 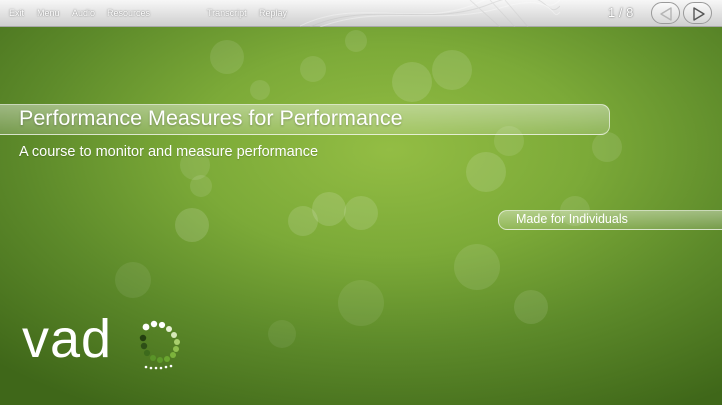 I want to click on next-button, so click(x=697, y=13).